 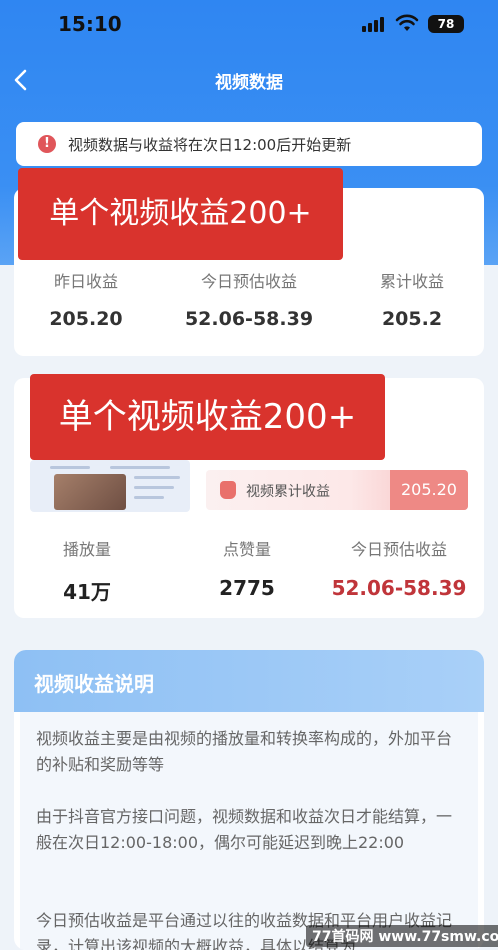 What do you see at coordinates (90, 24) in the screenshot?
I see `status-time: 15:10` at bounding box center [90, 24].